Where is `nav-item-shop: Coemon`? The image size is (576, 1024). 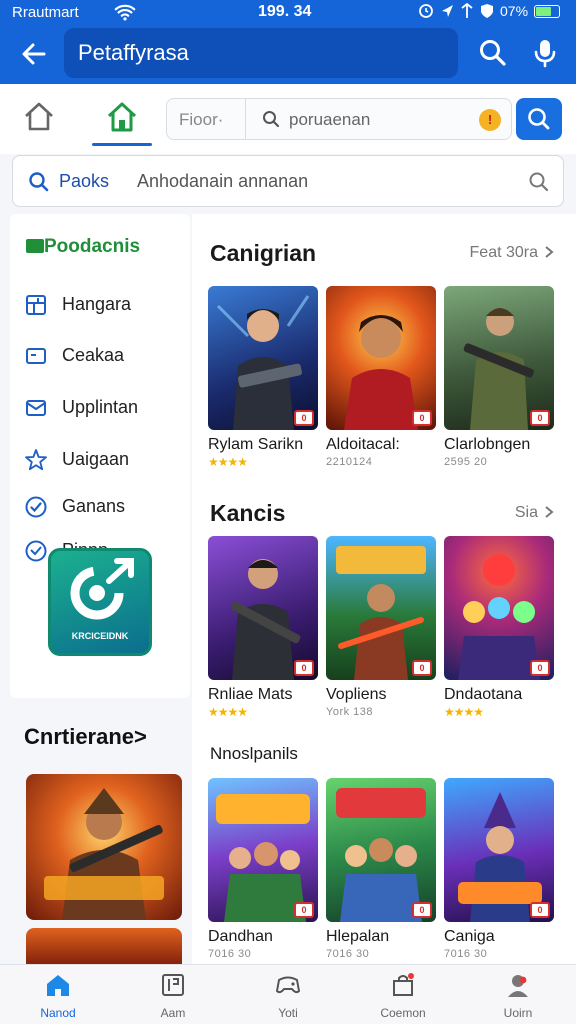 nav-item-shop: Coemon is located at coordinates (403, 995).